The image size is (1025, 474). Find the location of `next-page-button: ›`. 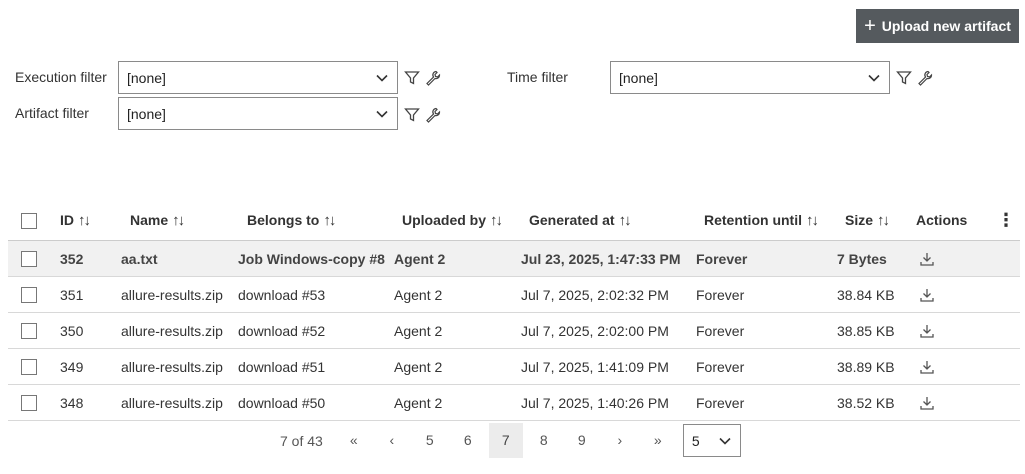

next-page-button: › is located at coordinates (620, 440).